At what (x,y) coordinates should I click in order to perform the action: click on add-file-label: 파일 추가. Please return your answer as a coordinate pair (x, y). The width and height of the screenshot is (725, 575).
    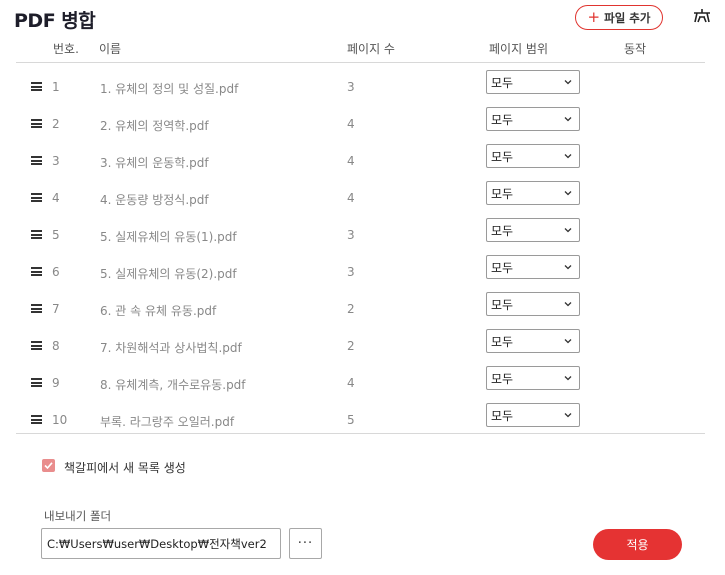
    Looking at the image, I should click on (627, 17).